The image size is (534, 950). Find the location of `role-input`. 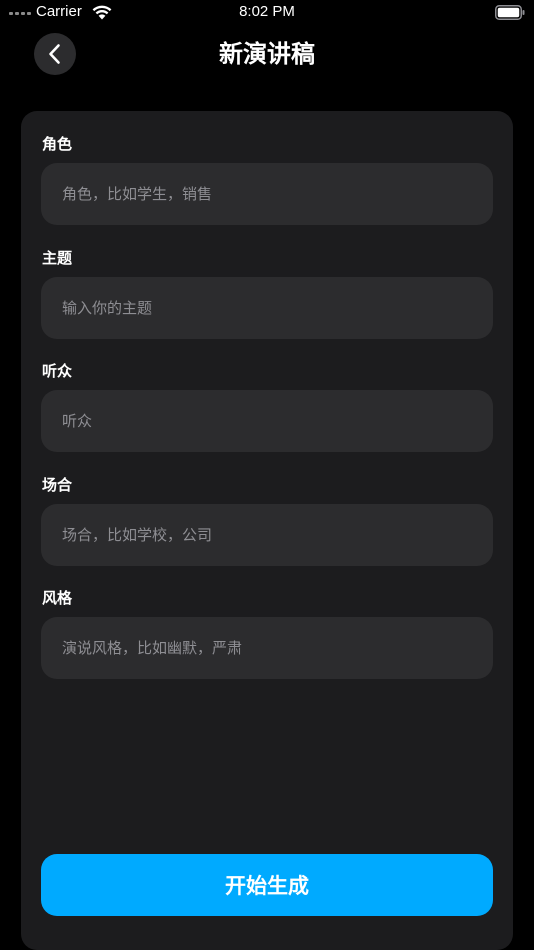

role-input is located at coordinates (267, 194).